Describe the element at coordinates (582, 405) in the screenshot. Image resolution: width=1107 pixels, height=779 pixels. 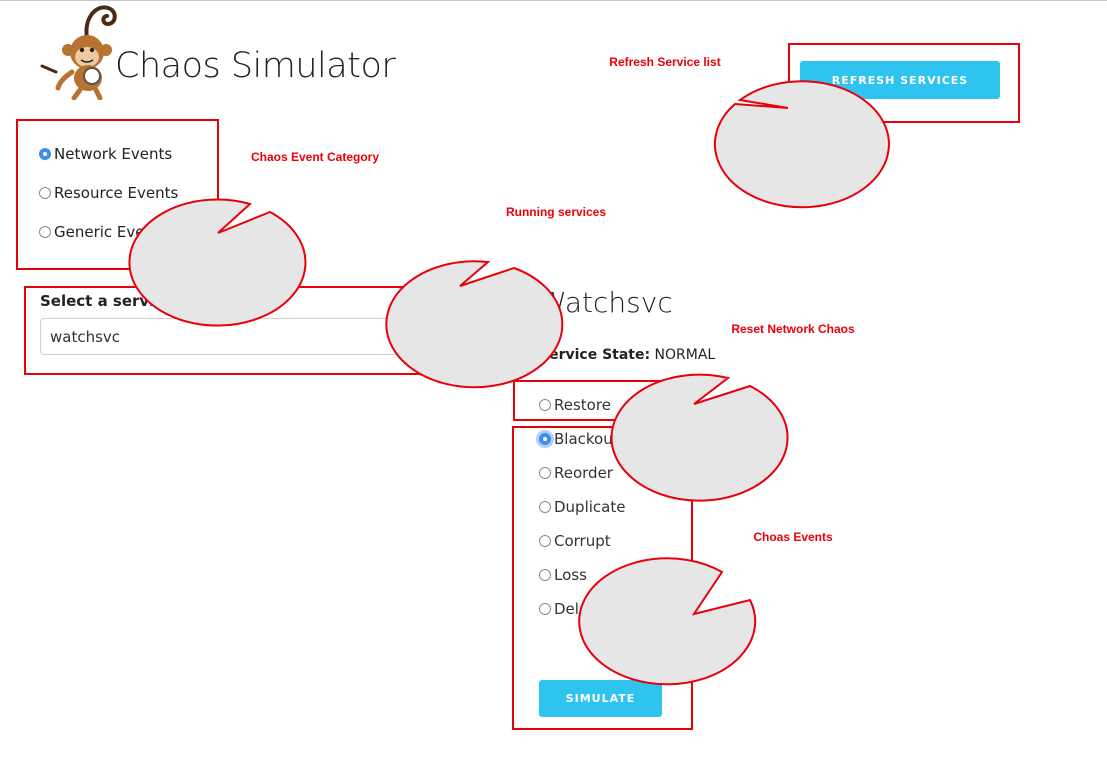
I see `event-label: Restore` at that location.